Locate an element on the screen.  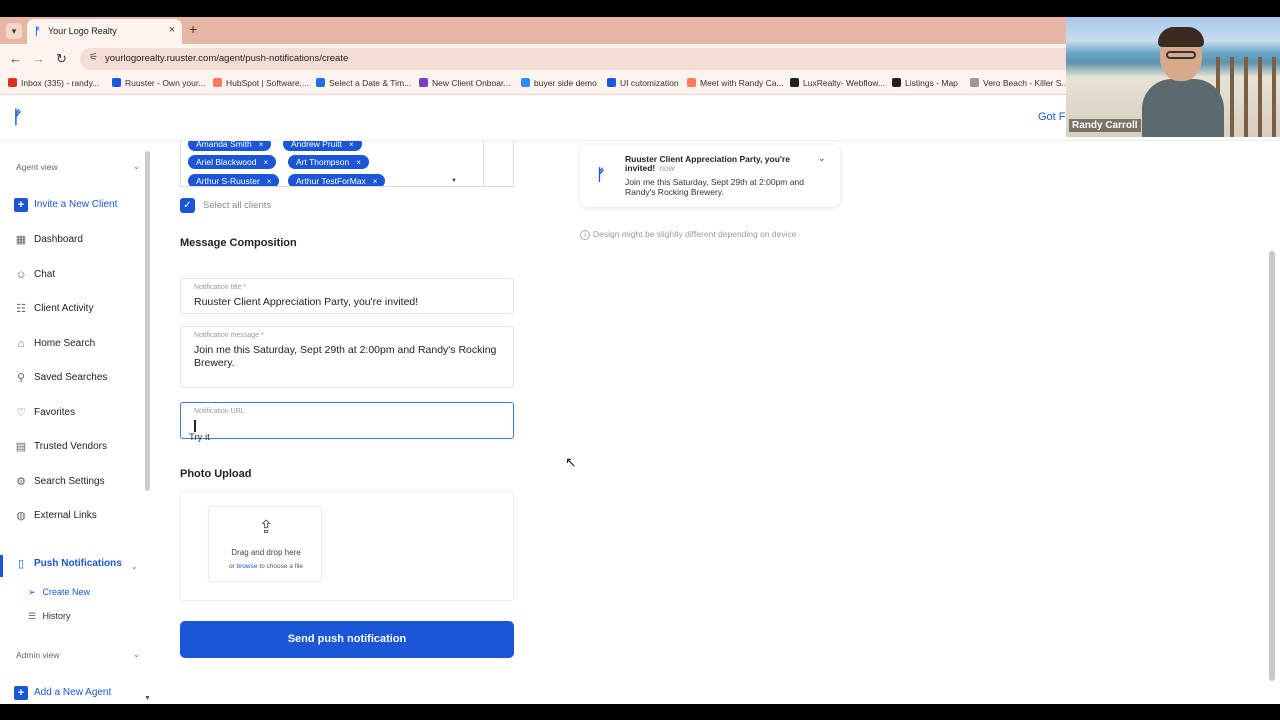
new-tab-icon: + is located at coordinates (193, 29).